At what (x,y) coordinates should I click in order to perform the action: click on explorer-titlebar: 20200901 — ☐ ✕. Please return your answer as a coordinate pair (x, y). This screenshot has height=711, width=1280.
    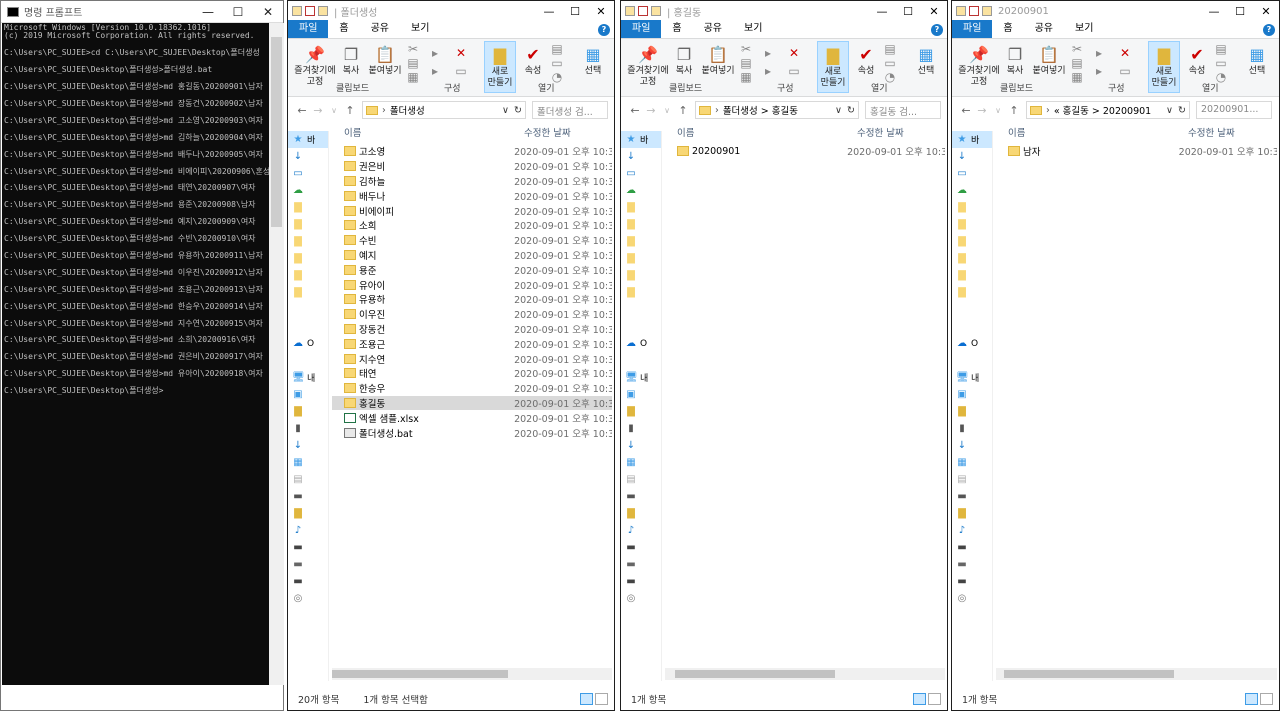
    Looking at the image, I should click on (1115, 11).